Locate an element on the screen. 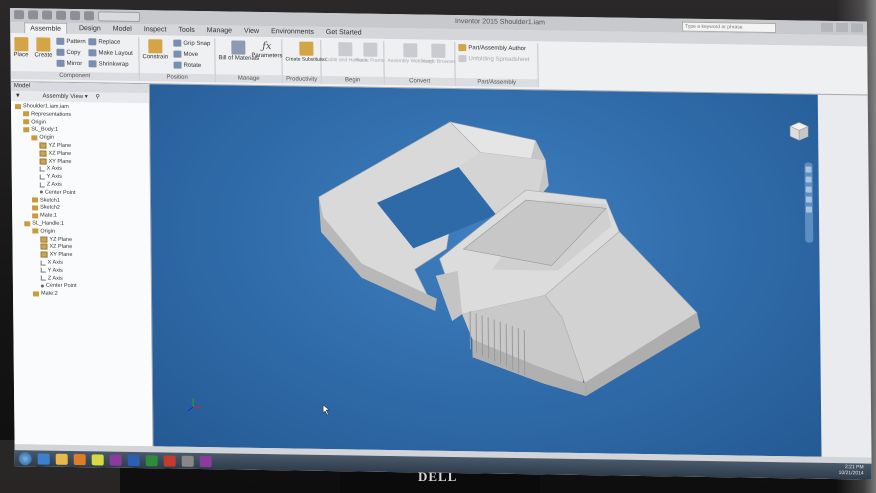  tab-design: Design is located at coordinates (90, 28).